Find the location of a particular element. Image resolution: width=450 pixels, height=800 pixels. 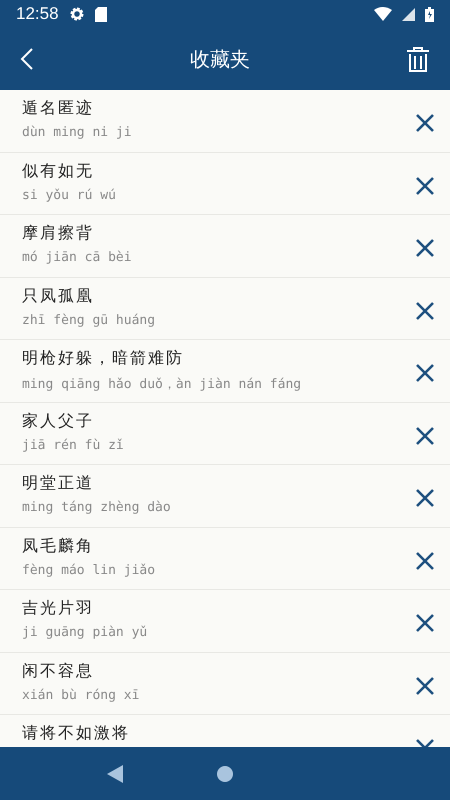

pinyin-text: ji guāng piàn yǔ is located at coordinates (85, 632).